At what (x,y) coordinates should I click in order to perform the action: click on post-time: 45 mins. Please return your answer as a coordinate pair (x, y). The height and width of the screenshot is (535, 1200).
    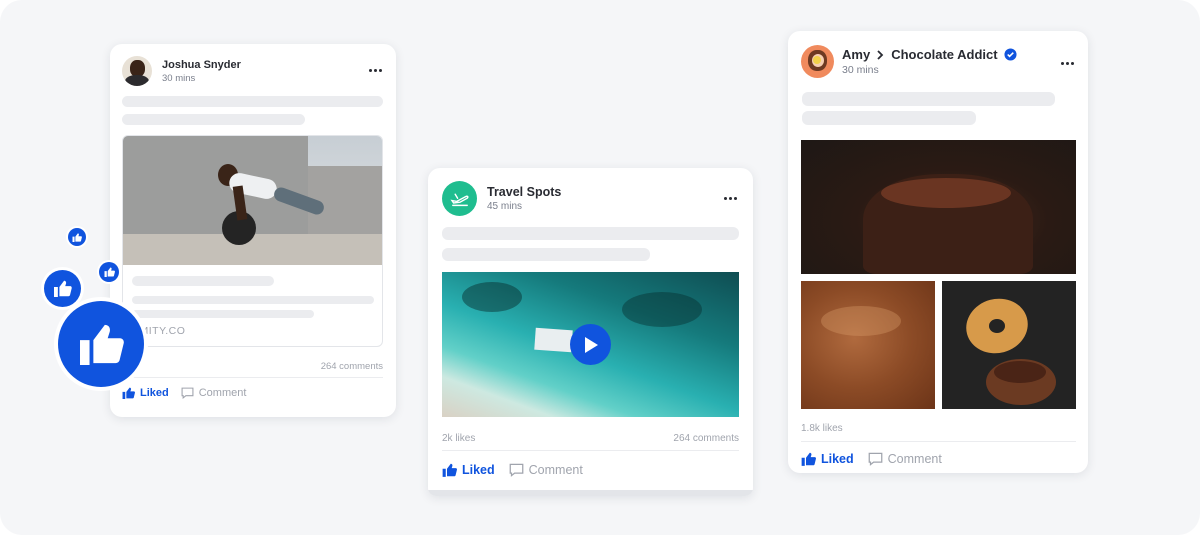
    Looking at the image, I should click on (505, 206).